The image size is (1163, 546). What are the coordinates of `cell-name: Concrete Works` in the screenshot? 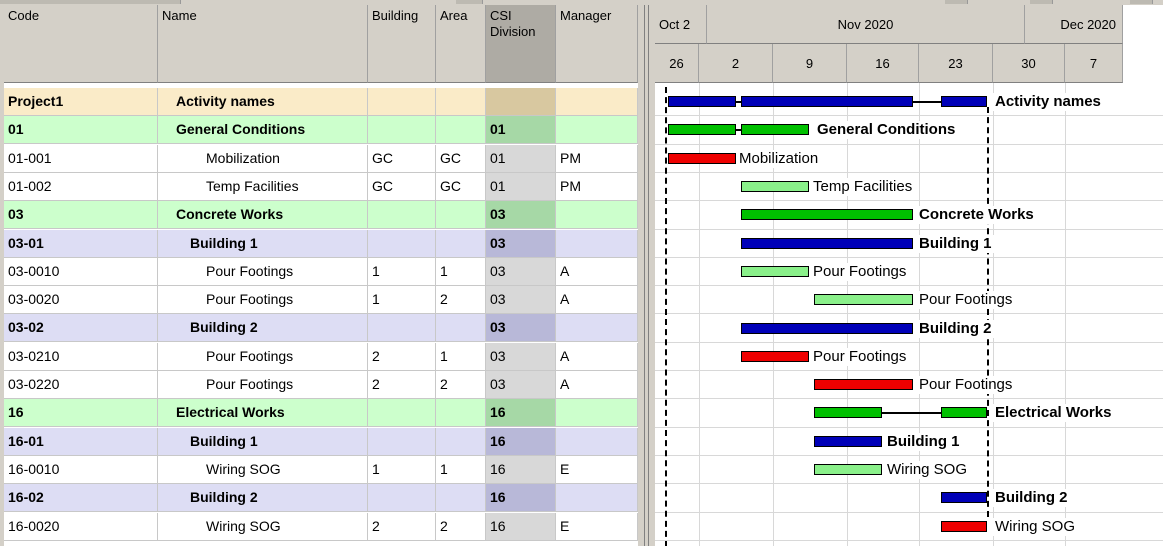 It's located at (263, 215).